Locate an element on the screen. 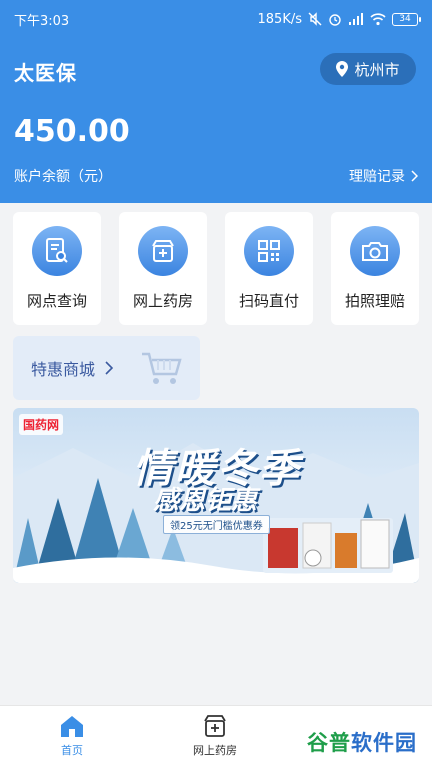 This screenshot has width=432, height=768. city-label: 杭州市 is located at coordinates (377, 69).